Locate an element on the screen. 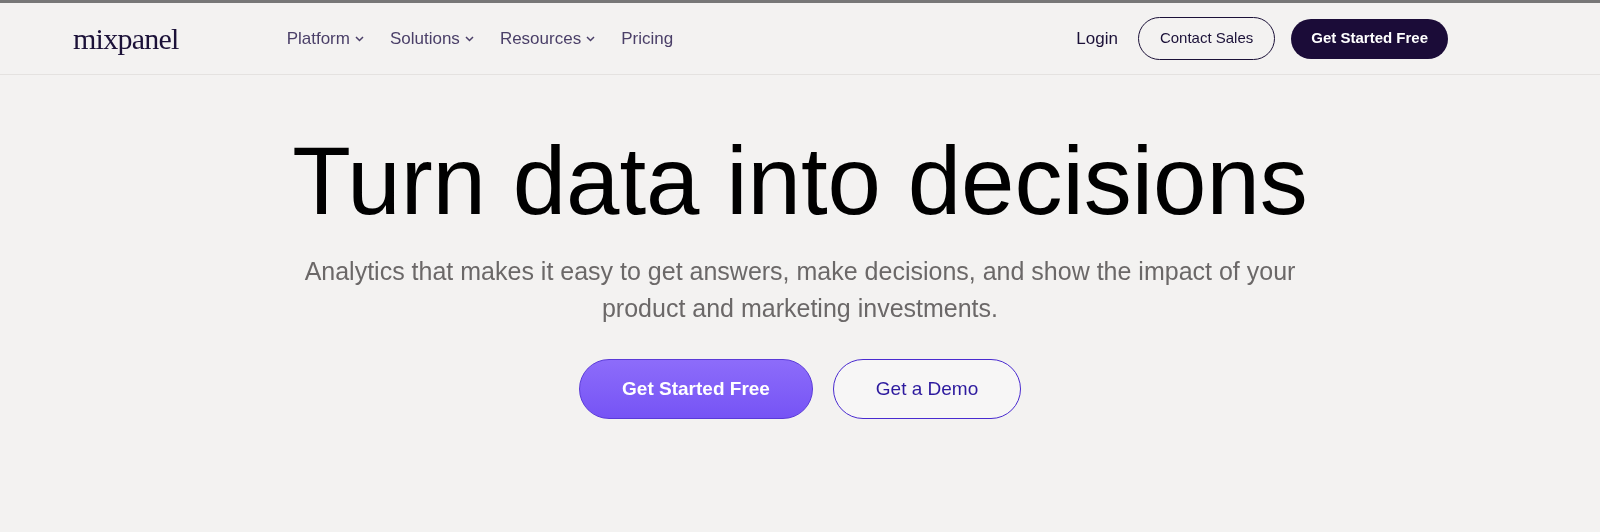 This screenshot has height=532, width=1600. nav-link: Solutions is located at coordinates (431, 38).